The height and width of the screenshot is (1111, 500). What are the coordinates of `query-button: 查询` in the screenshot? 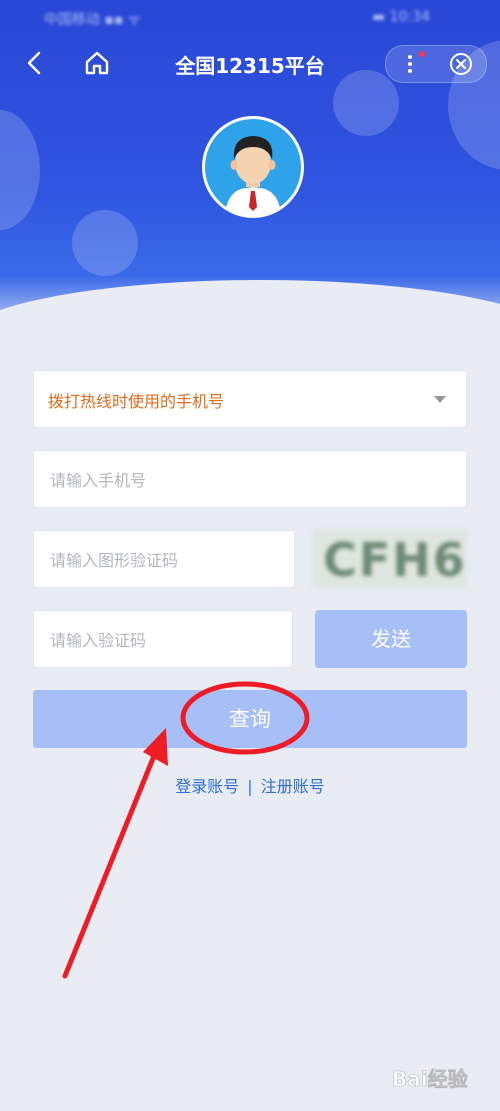 It's located at (250, 719).